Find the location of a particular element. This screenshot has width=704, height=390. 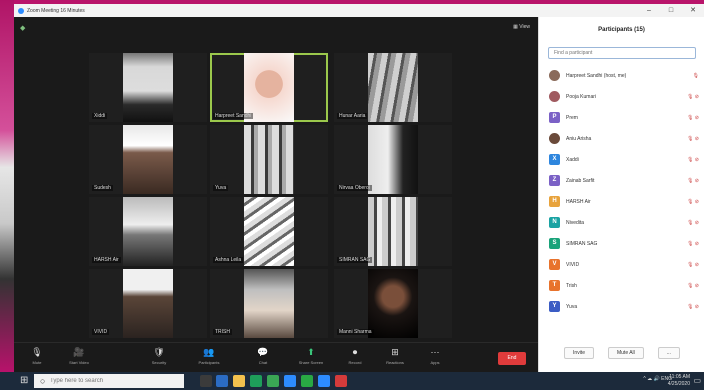

start-video-label: Start Video is located at coordinates (79, 362).